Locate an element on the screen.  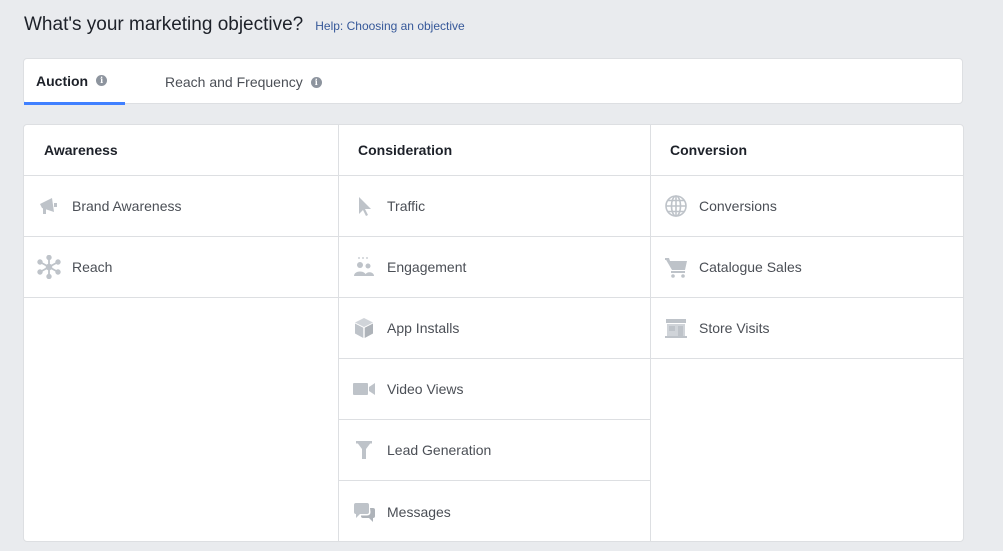
objective-catalogue-sales: Catalogue Sales is located at coordinates (807, 267).